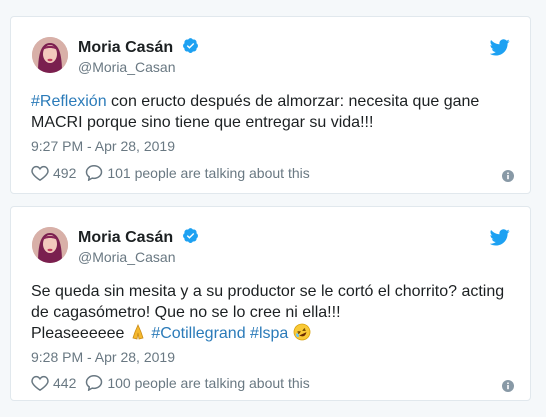 The width and height of the screenshot is (546, 417). What do you see at coordinates (103, 357) in the screenshot?
I see `timestamp: 9:28 PM - Apr 28, 2019` at bounding box center [103, 357].